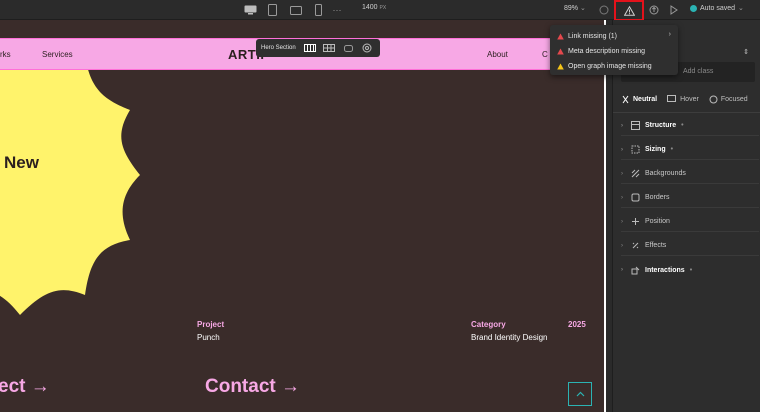 Image resolution: width=760 pixels, height=412 pixels. I want to click on grid-layout-icon, so click(329, 48).